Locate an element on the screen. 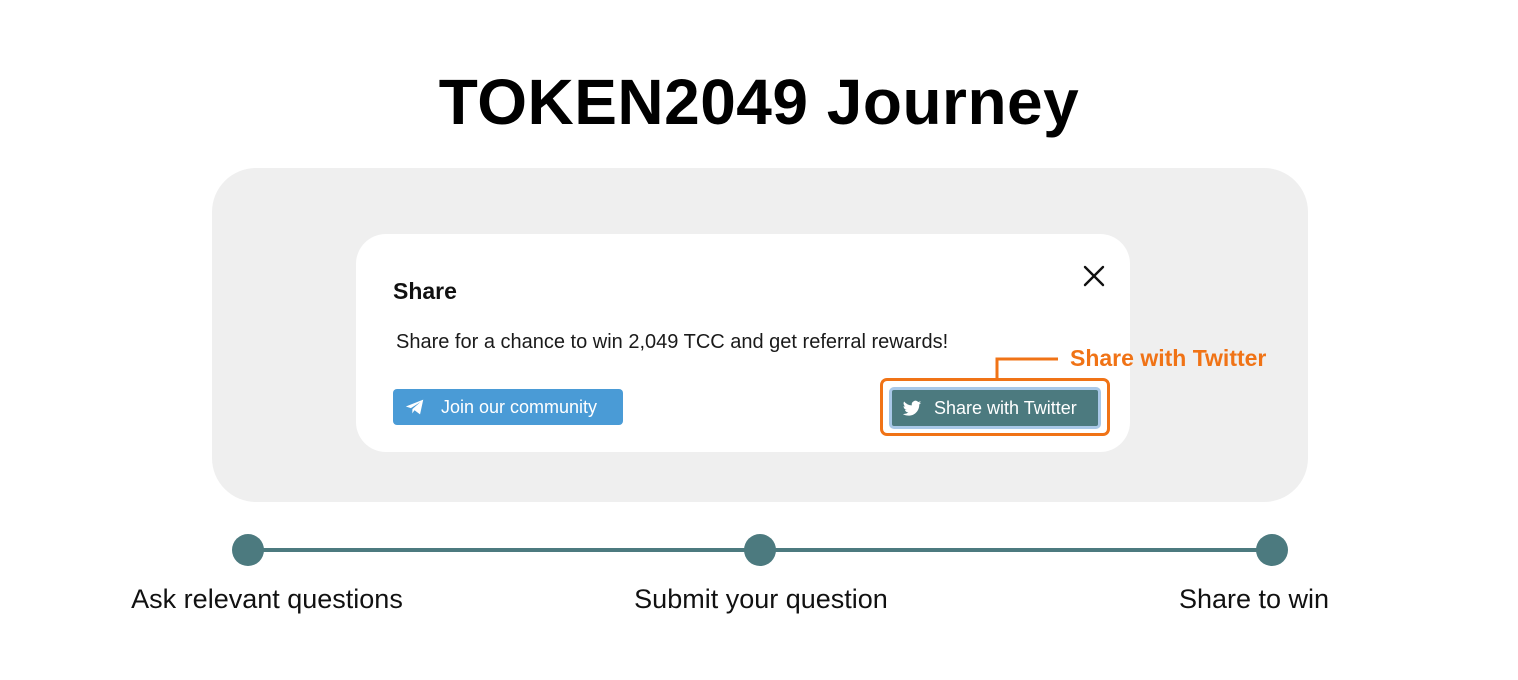 The width and height of the screenshot is (1518, 680). timeline-step-2-label: Submit your question is located at coordinates (761, 599).